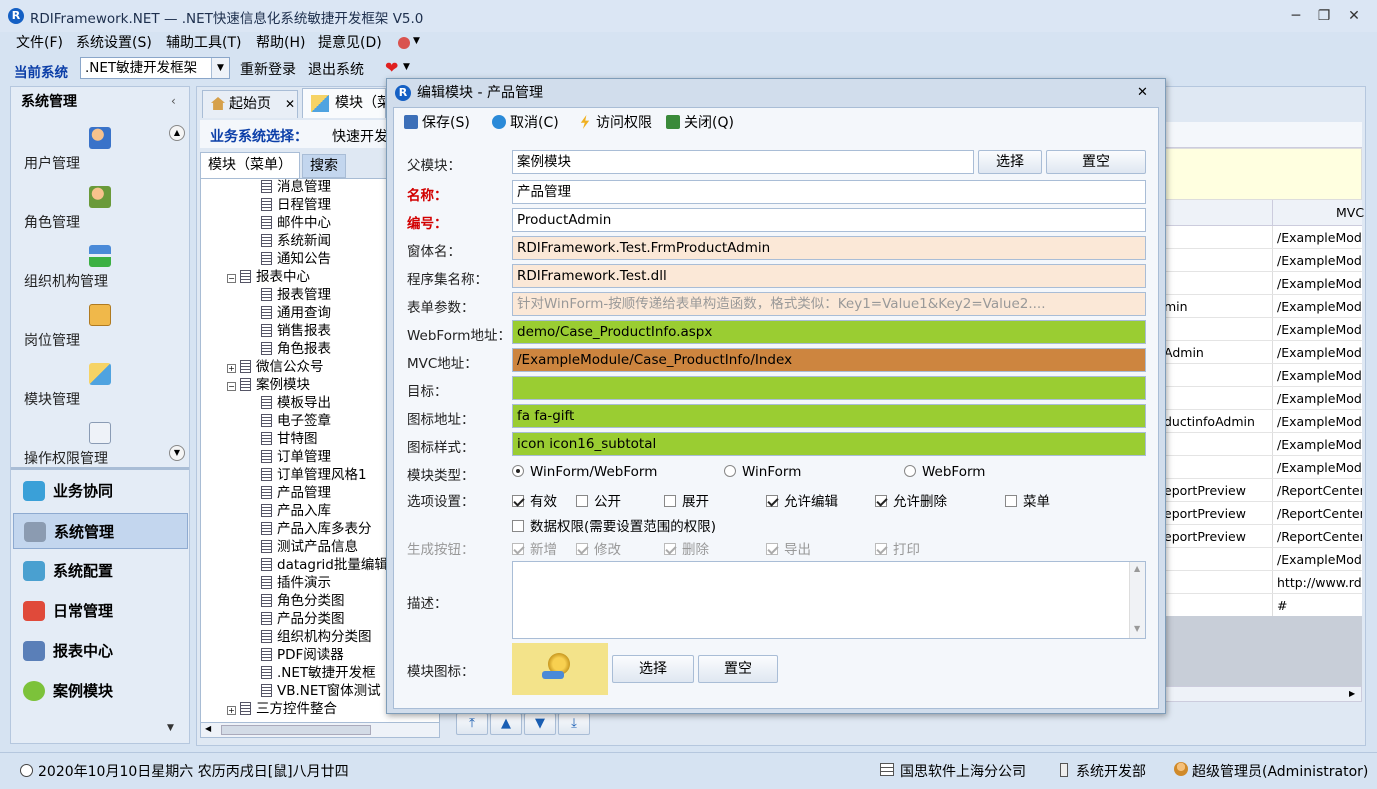  Describe the element at coordinates (296, 493) in the screenshot. I see `tree-item: 产品管理` at that location.